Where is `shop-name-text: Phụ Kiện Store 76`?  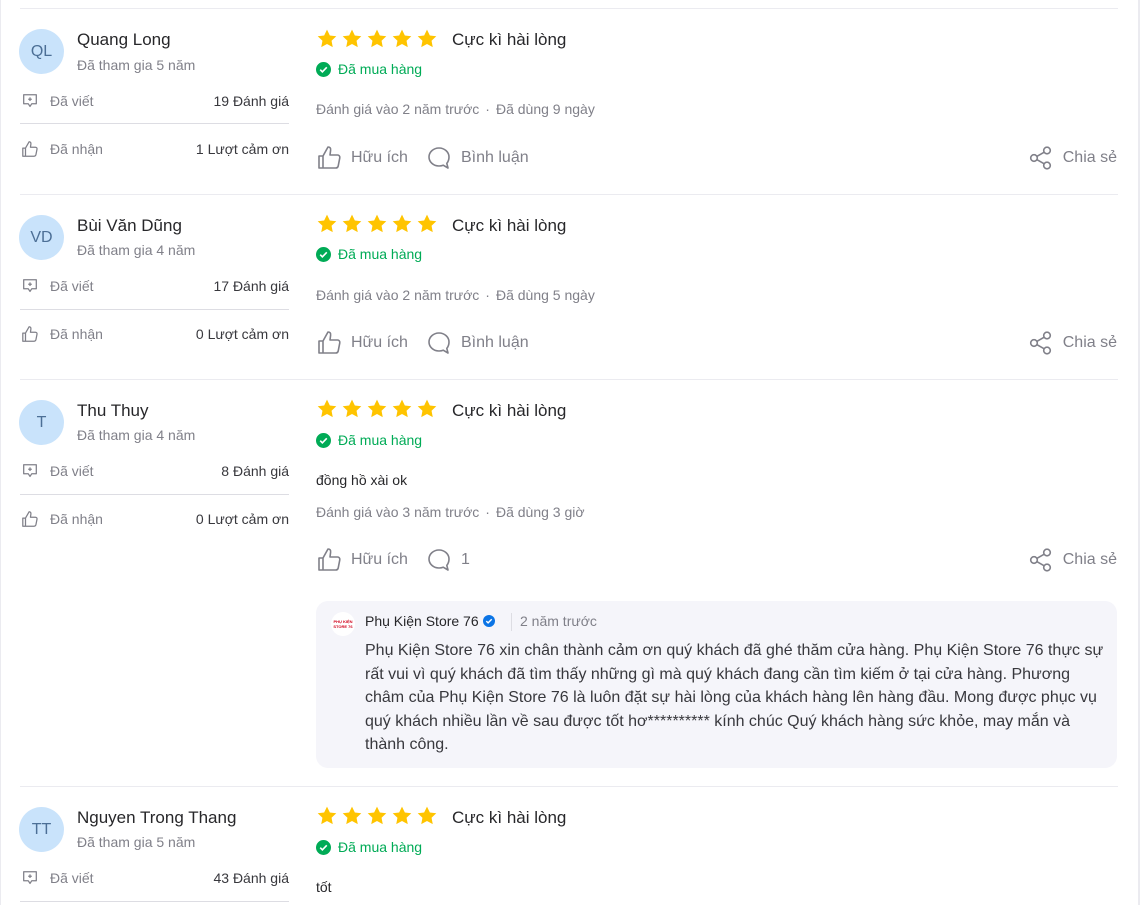
shop-name-text: Phụ Kiện Store 76 is located at coordinates (422, 621).